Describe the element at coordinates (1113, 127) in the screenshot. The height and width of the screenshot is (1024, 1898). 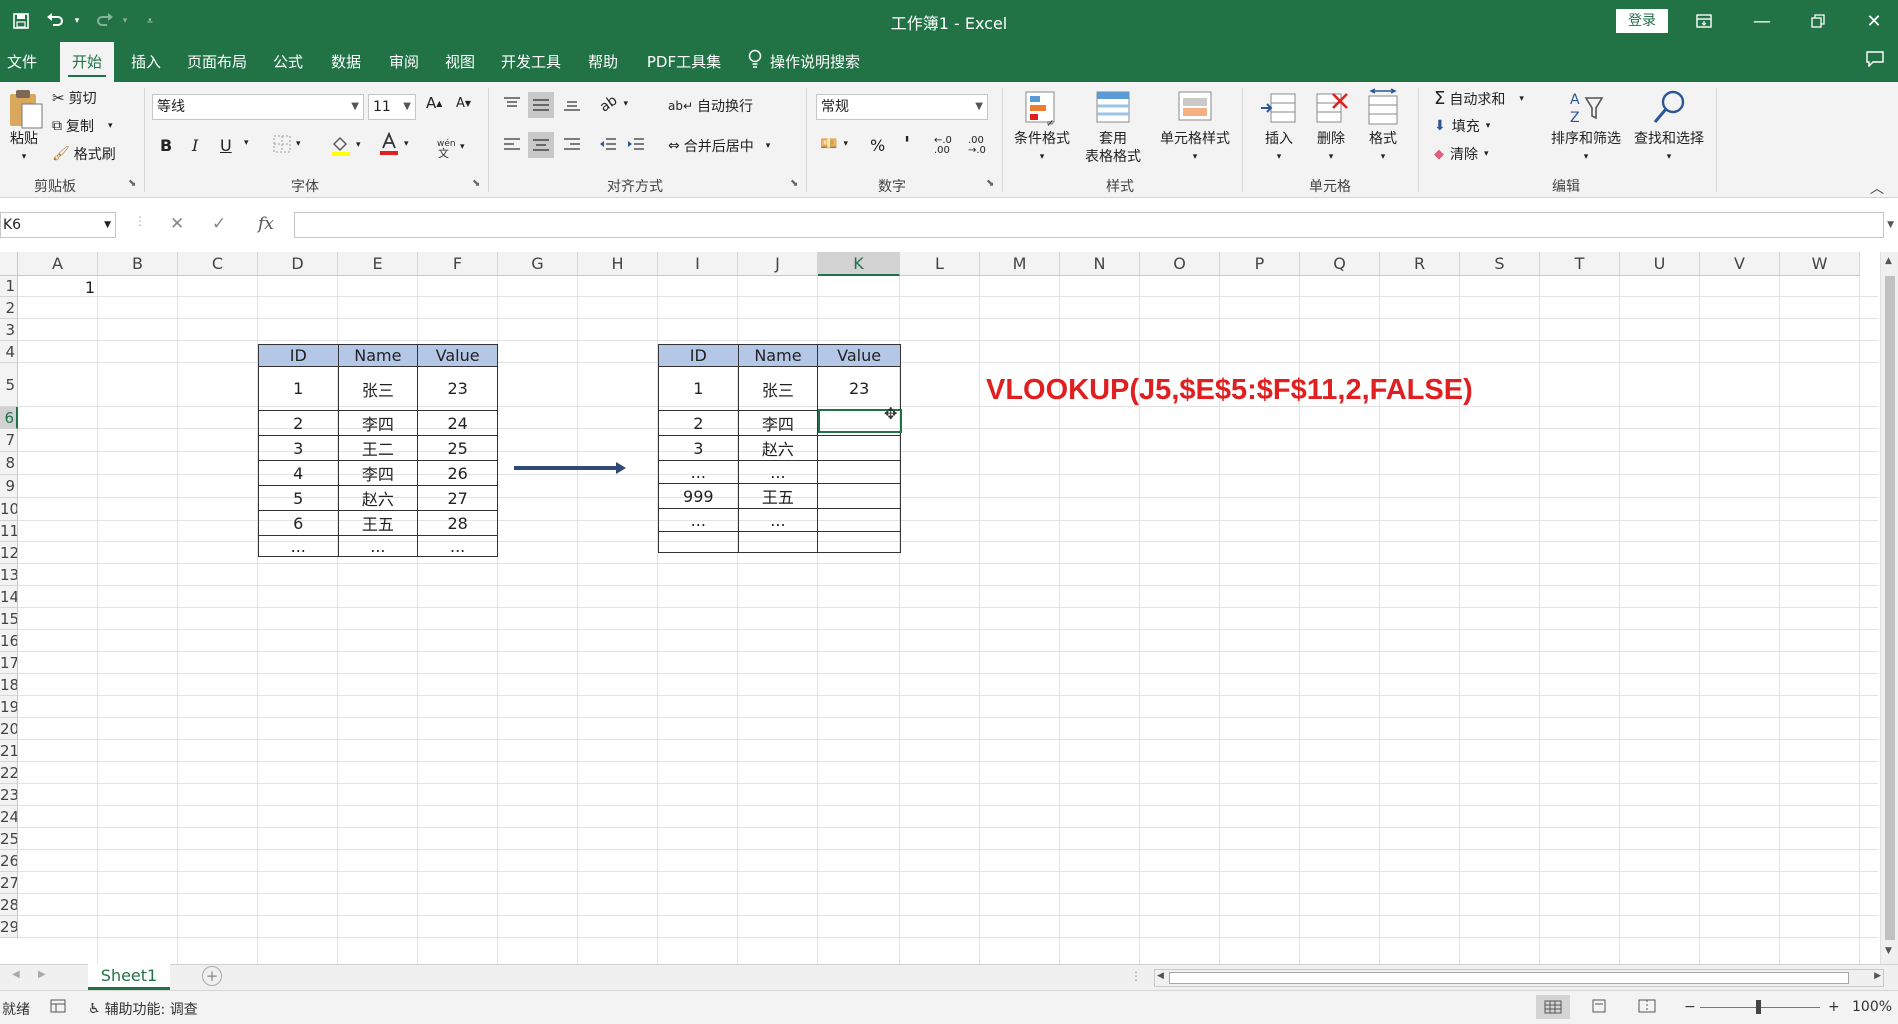
I see `format-as-table-button: 套用 表格格式` at that location.